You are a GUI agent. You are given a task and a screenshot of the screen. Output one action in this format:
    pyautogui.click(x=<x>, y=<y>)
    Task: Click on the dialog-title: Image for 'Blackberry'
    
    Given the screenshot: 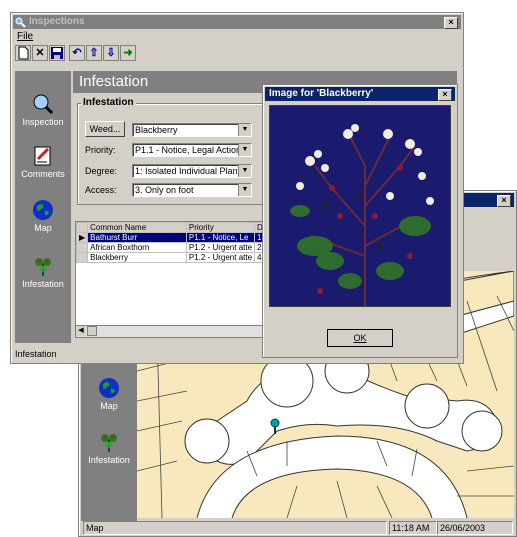 What is the action you would take?
    pyautogui.click(x=321, y=93)
    